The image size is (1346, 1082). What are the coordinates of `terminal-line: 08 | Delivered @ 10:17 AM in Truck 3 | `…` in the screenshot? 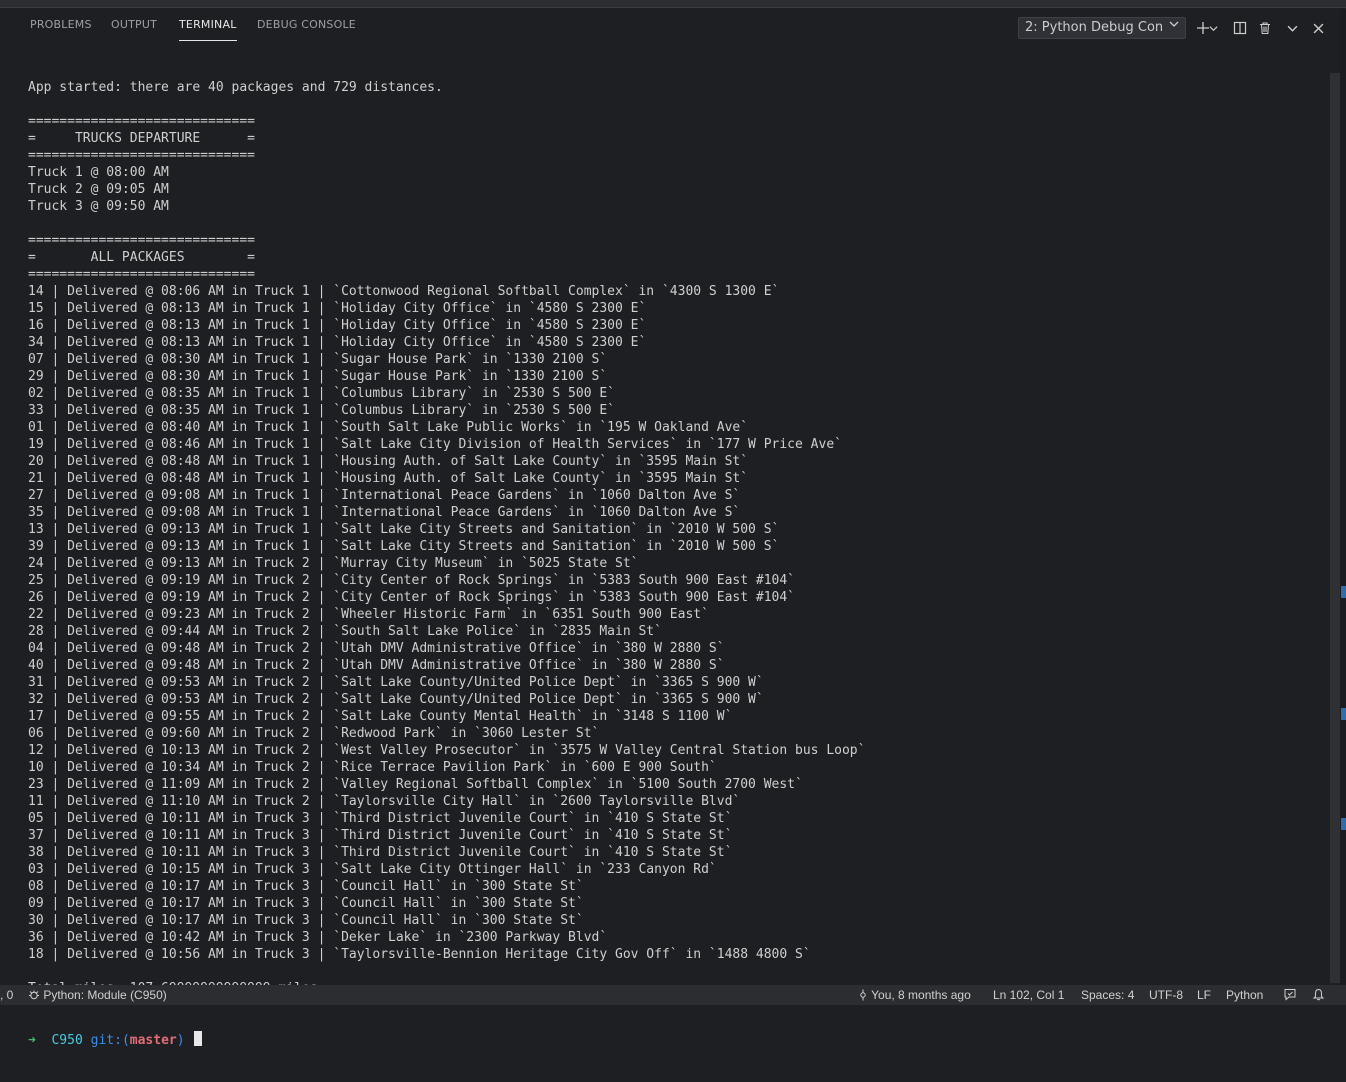 It's located at (306, 886).